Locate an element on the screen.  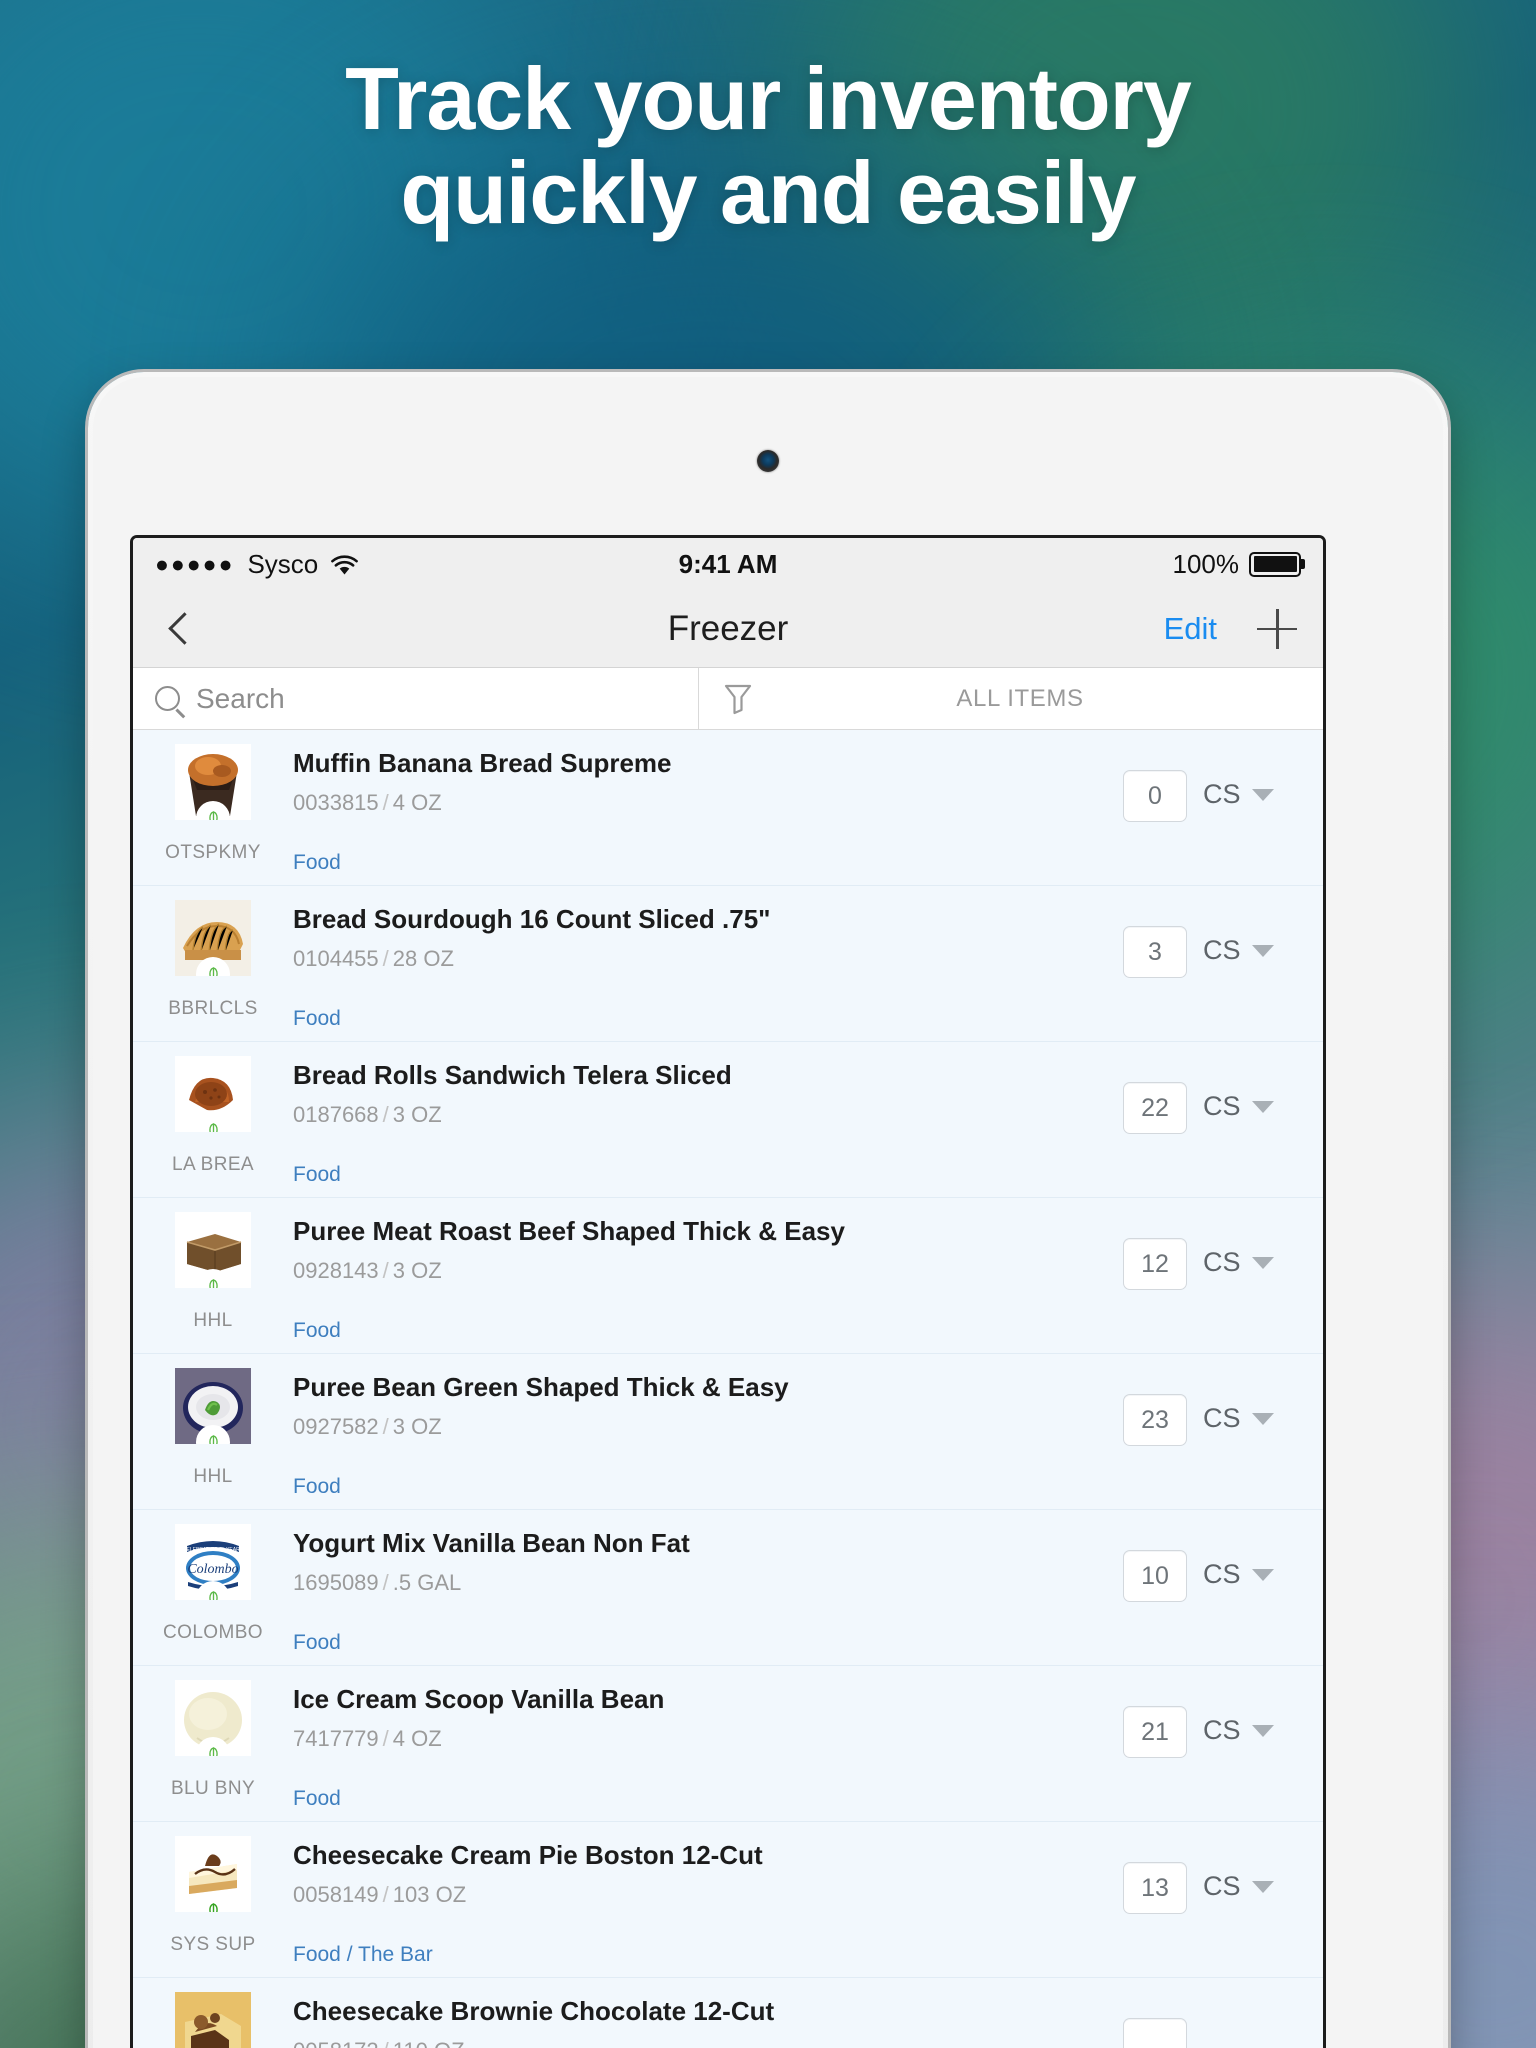
battery-full-icon is located at coordinates (1275, 564).